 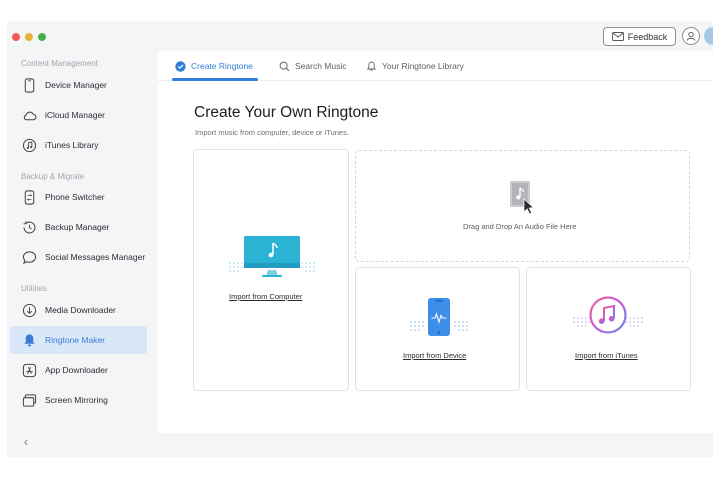 I want to click on close-window-button, so click(x=16, y=37).